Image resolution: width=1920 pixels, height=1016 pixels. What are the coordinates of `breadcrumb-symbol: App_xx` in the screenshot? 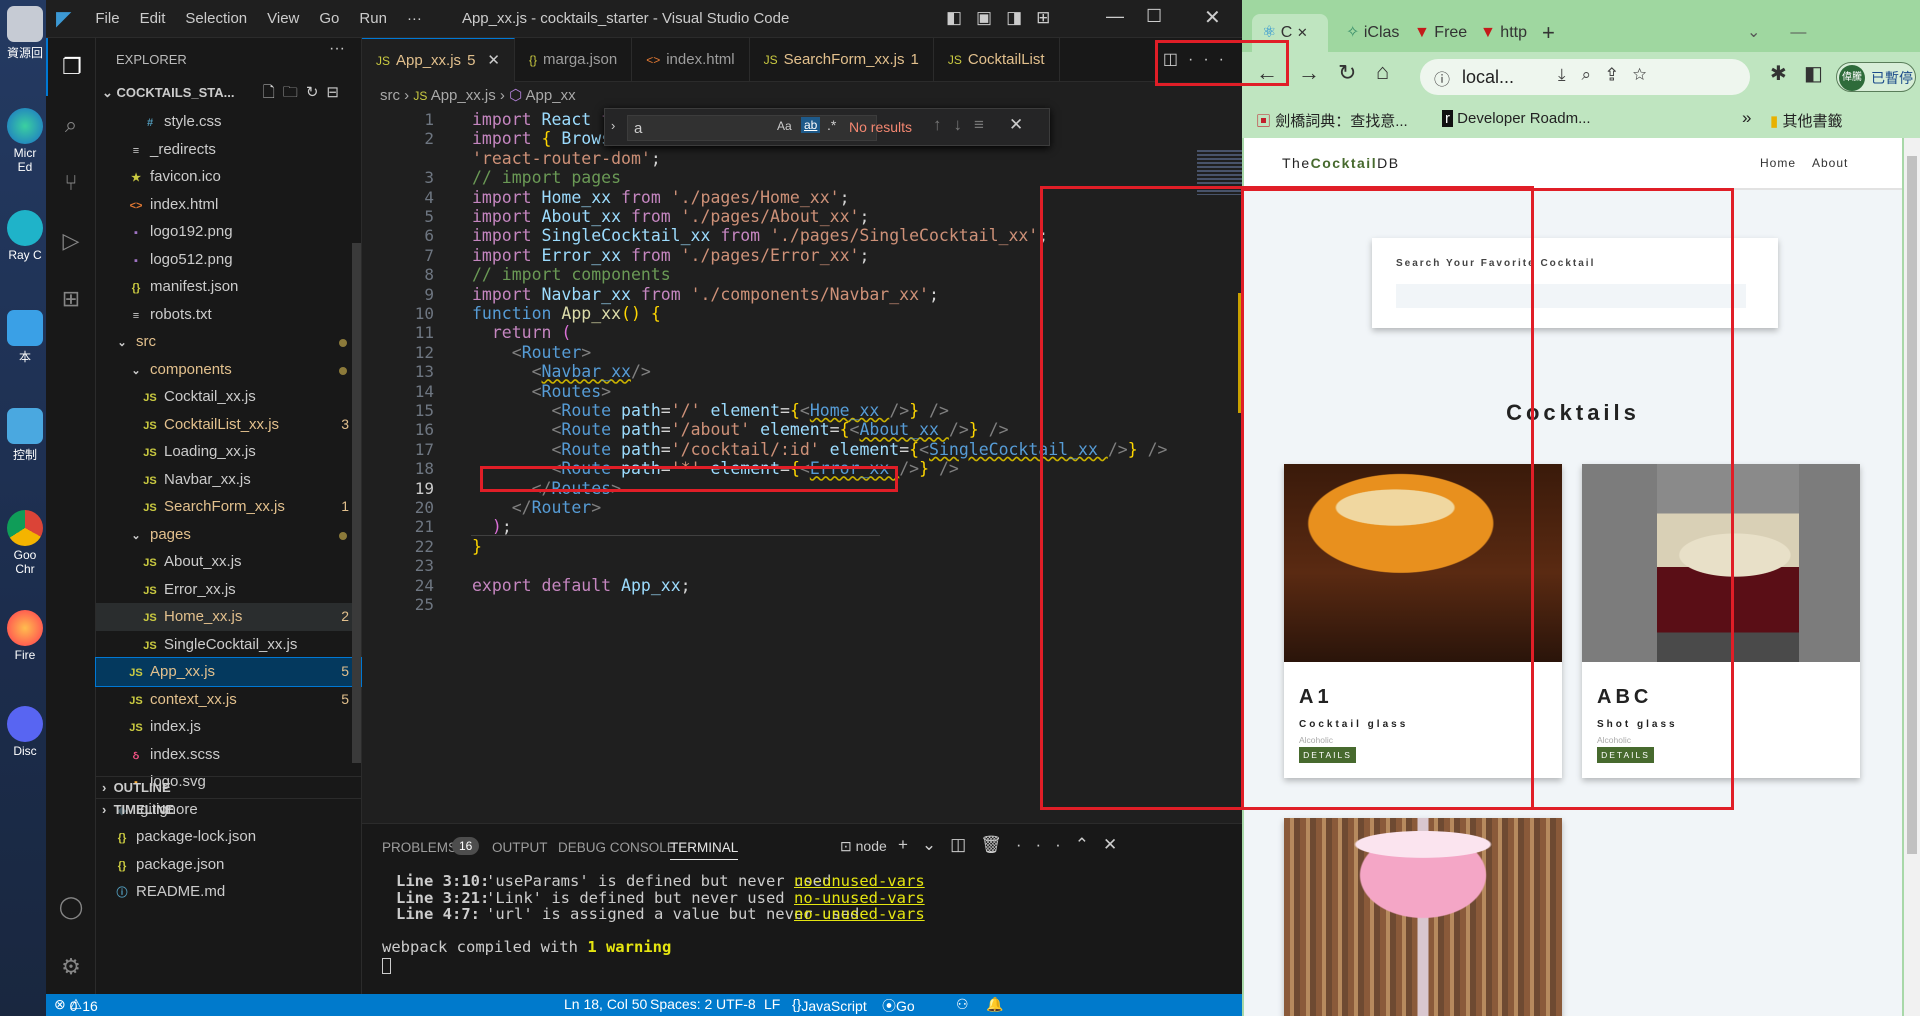 It's located at (551, 95).